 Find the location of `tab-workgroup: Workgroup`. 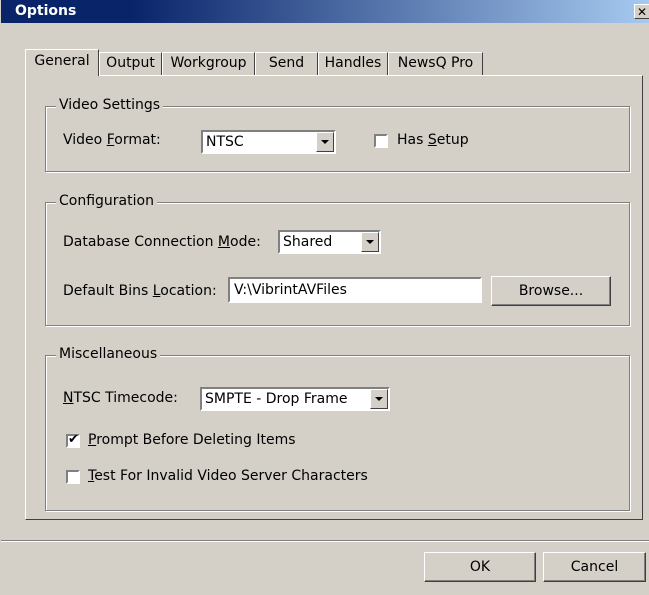

tab-workgroup: Workgroup is located at coordinates (208, 63).